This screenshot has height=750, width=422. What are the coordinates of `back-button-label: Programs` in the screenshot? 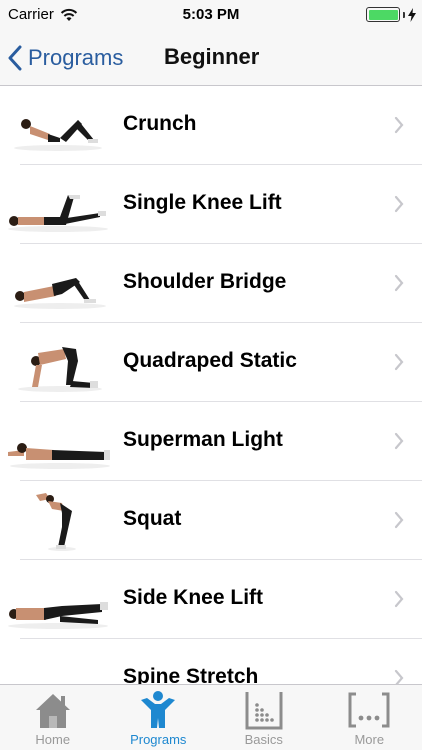 It's located at (76, 57).